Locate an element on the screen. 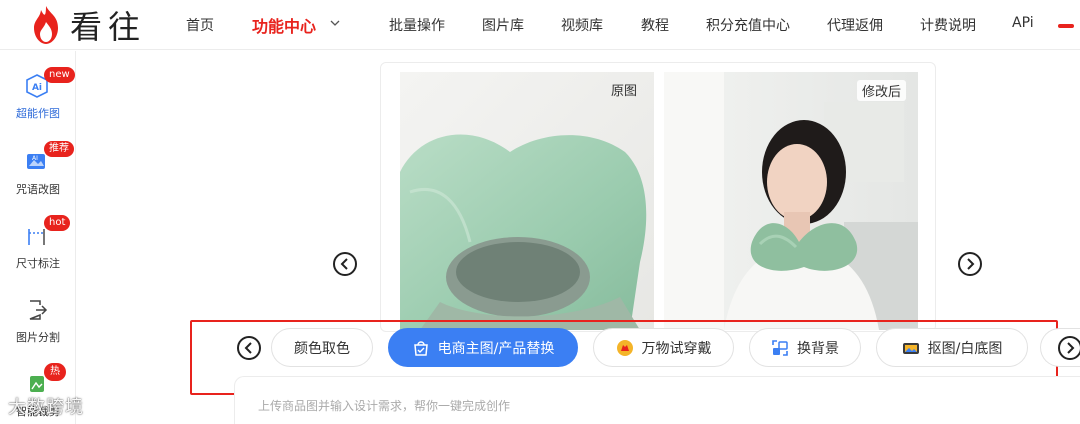  sidebar-item-image-split: 图片分割 is located at coordinates (38, 322).